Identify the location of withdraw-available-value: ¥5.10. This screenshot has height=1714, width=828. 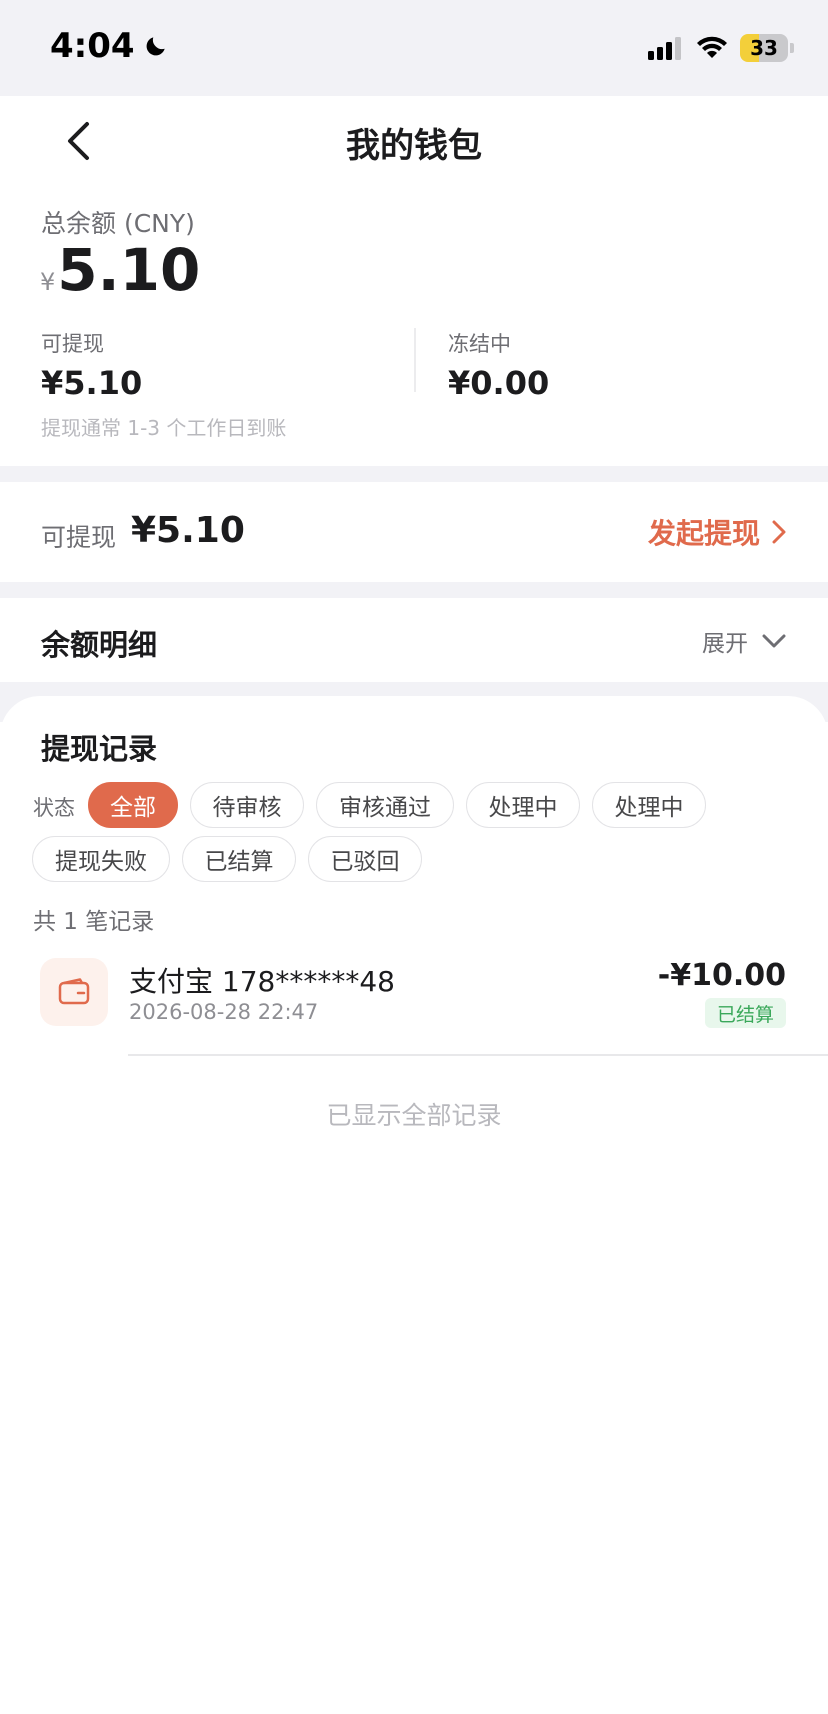
(188, 530).